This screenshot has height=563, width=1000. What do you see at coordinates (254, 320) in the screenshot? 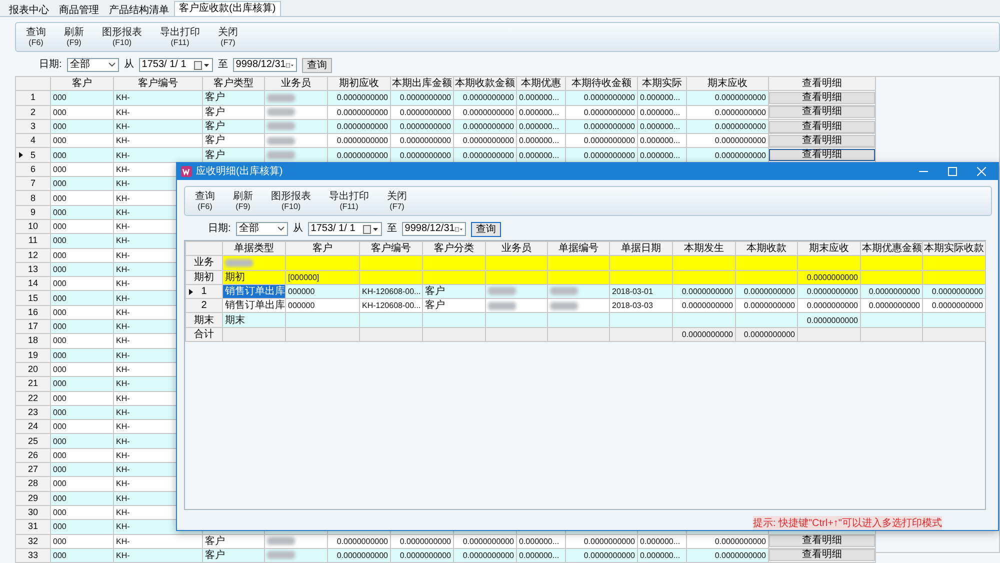
I see `table-cell: 期末` at bounding box center [254, 320].